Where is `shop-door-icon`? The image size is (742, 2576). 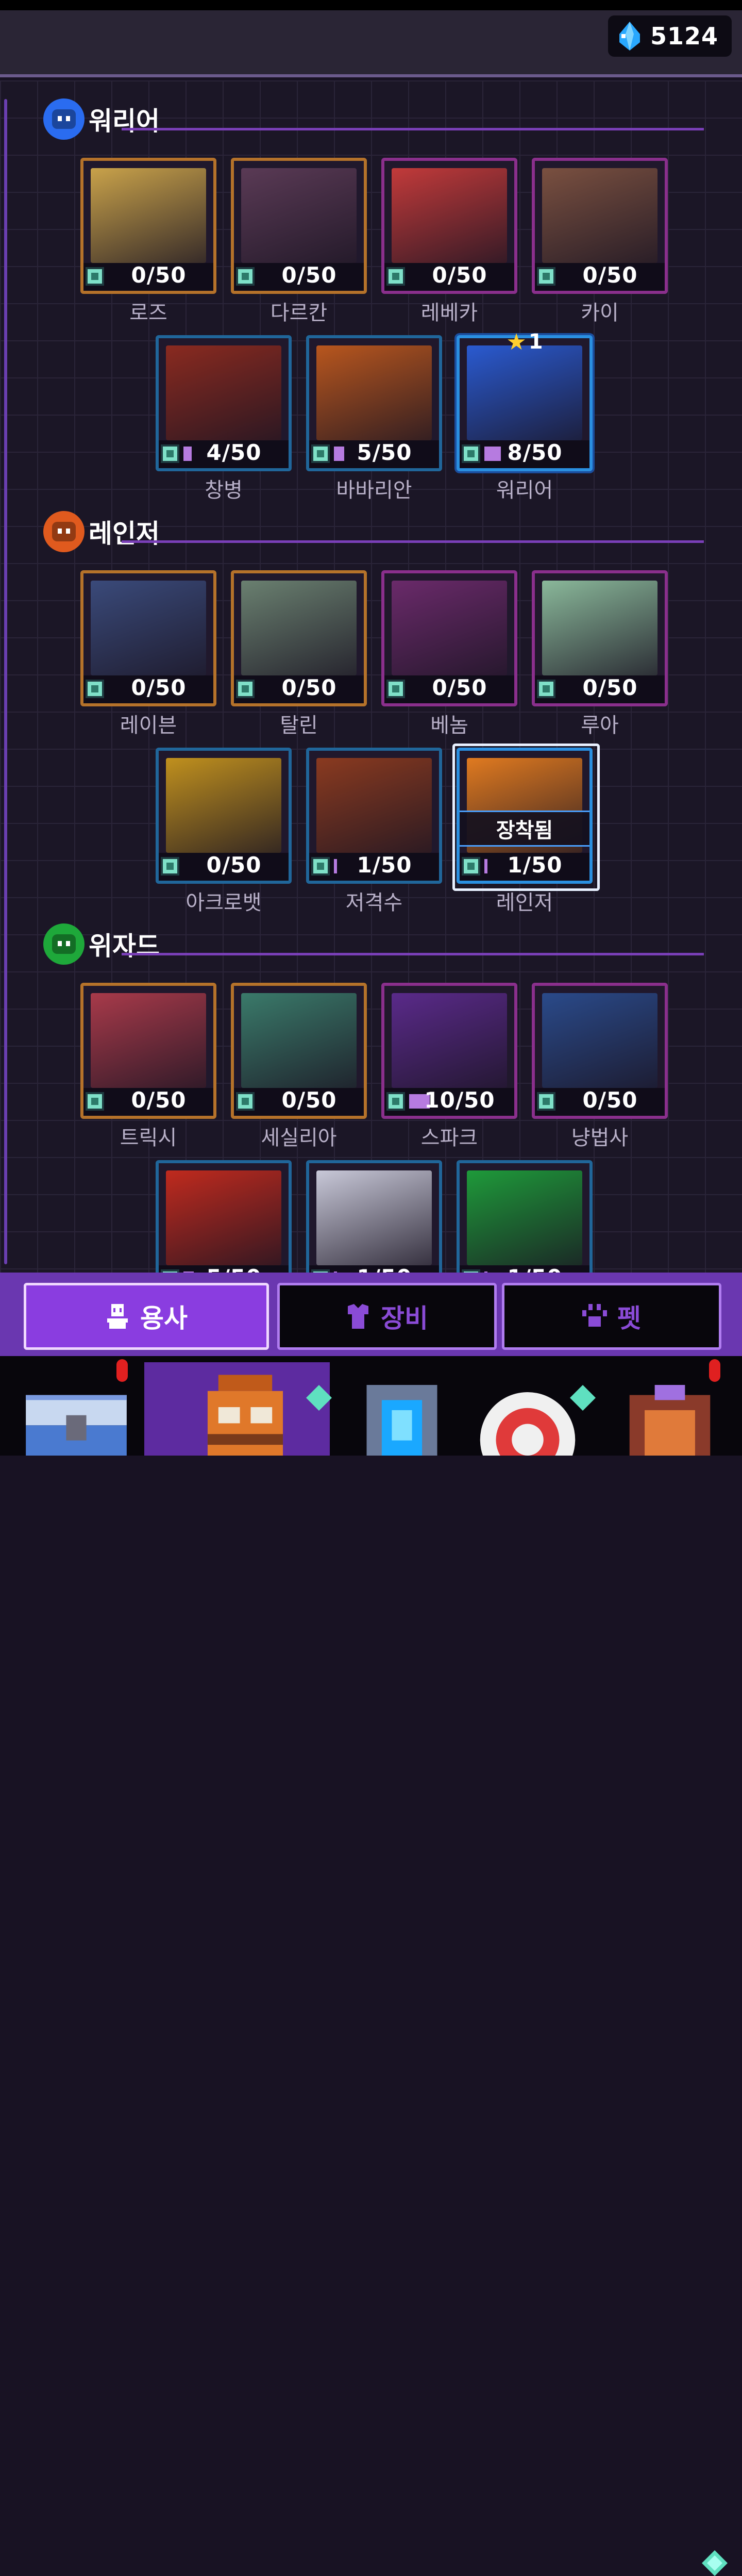
shop-door-icon is located at coordinates (669, 1420).